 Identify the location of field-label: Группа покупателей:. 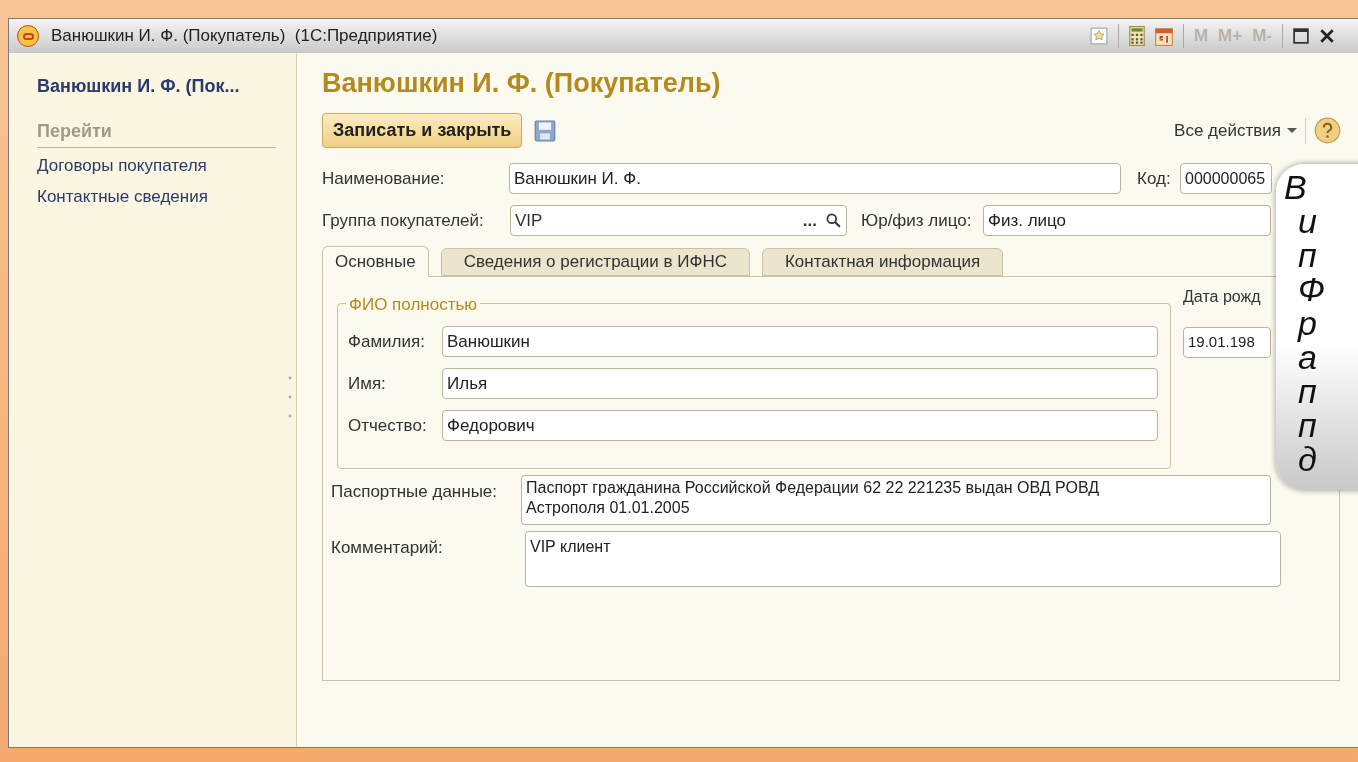
(403, 220).